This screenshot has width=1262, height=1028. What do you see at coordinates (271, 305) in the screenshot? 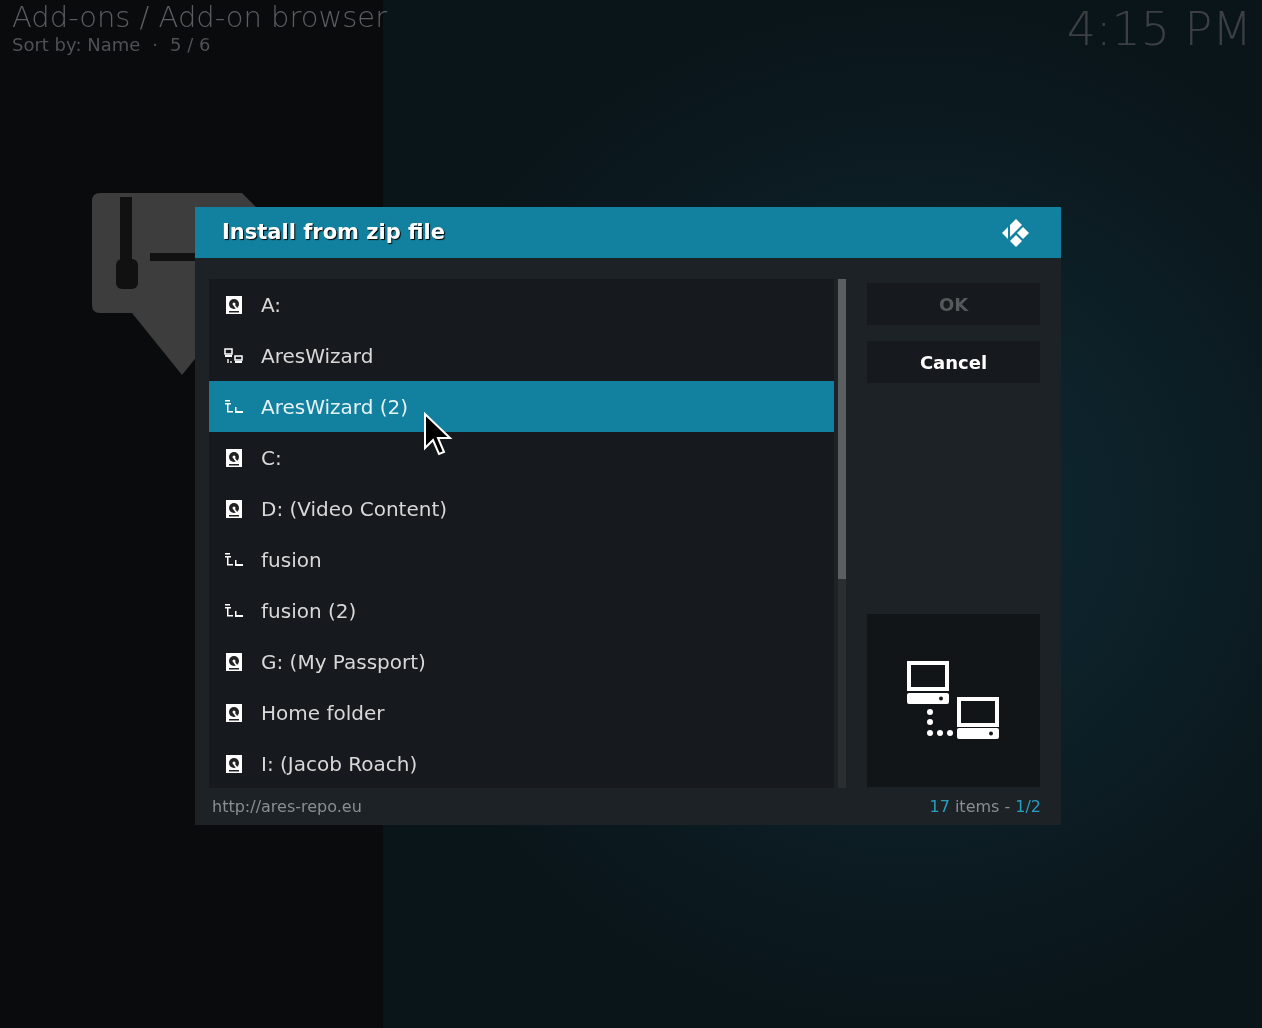
I see `item-label: A:` at bounding box center [271, 305].